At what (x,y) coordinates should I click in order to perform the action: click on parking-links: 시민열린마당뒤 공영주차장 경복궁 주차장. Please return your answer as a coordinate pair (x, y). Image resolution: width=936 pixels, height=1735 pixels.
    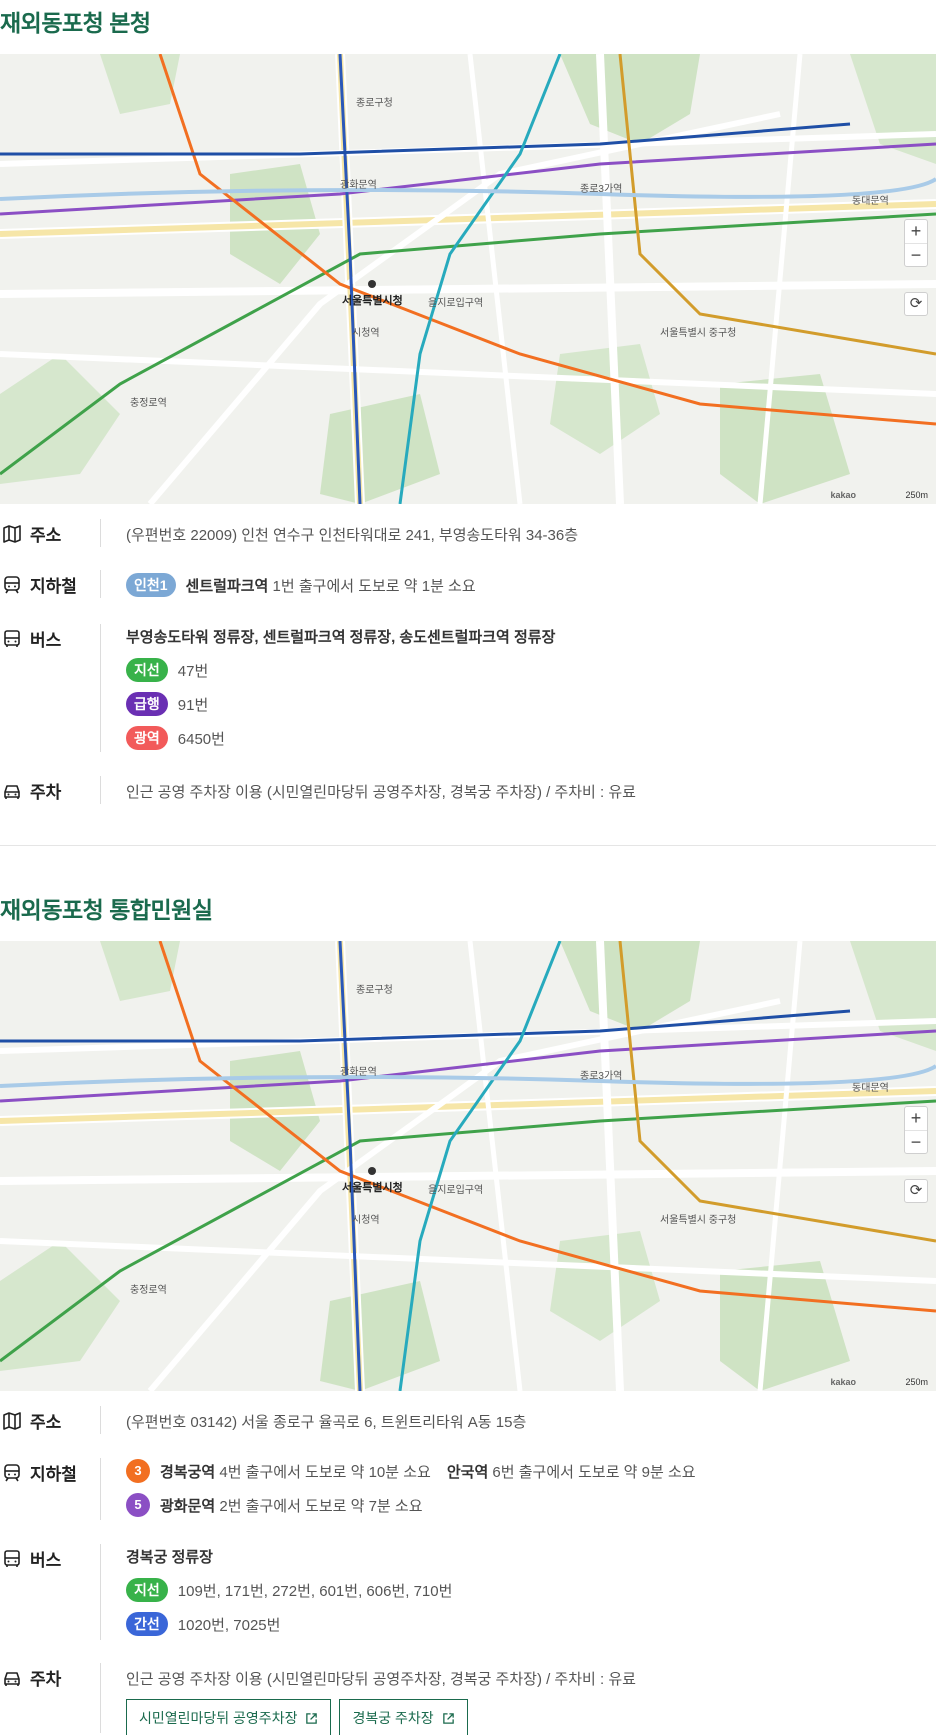
    Looking at the image, I should click on (381, 1717).